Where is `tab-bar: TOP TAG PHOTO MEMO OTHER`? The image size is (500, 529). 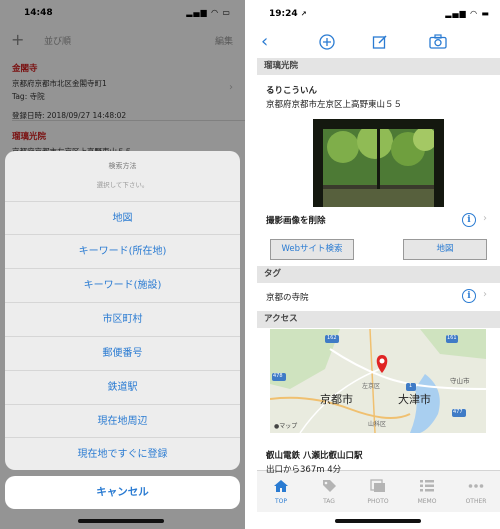 tab-bar: TOP TAG PHOTO MEMO OTHER is located at coordinates (378, 491).